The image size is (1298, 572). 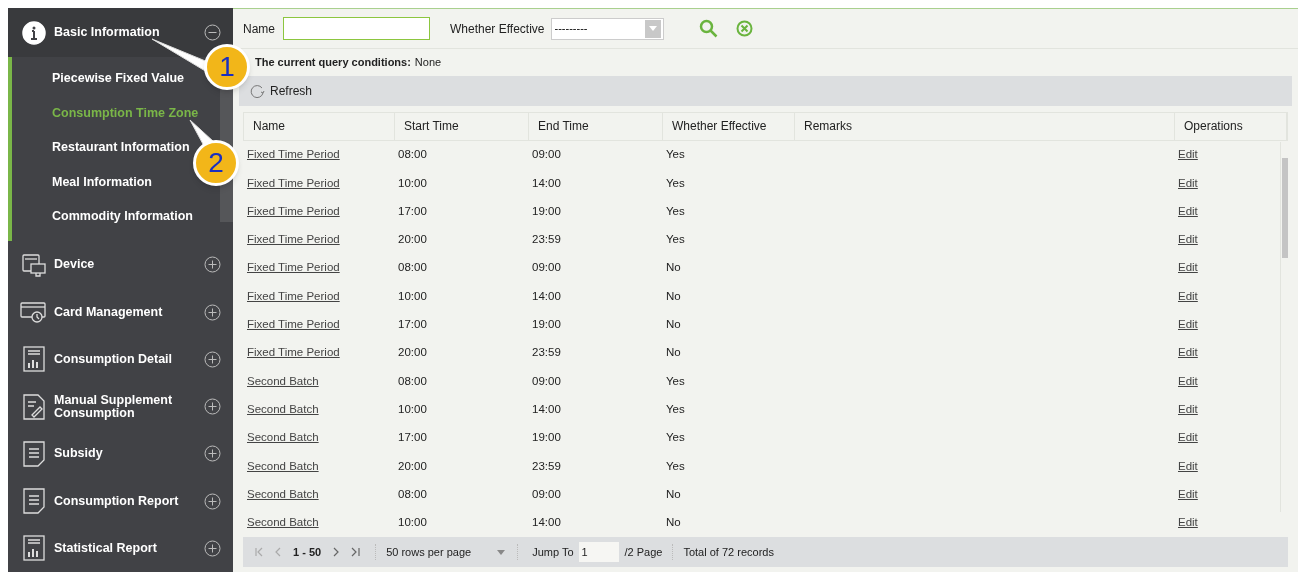 I want to click on sidebar-group-label: Subsidy, so click(x=79, y=454).